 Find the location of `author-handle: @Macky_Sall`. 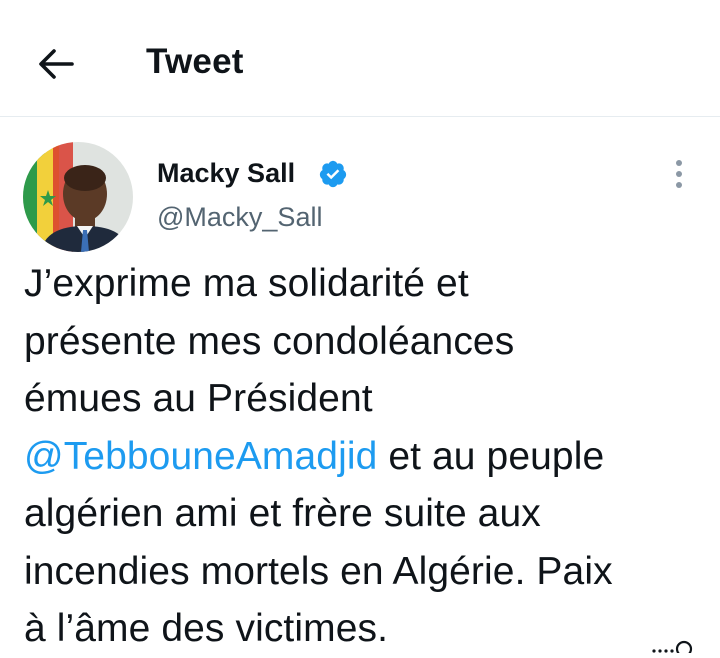

author-handle: @Macky_Sall is located at coordinates (239, 217).